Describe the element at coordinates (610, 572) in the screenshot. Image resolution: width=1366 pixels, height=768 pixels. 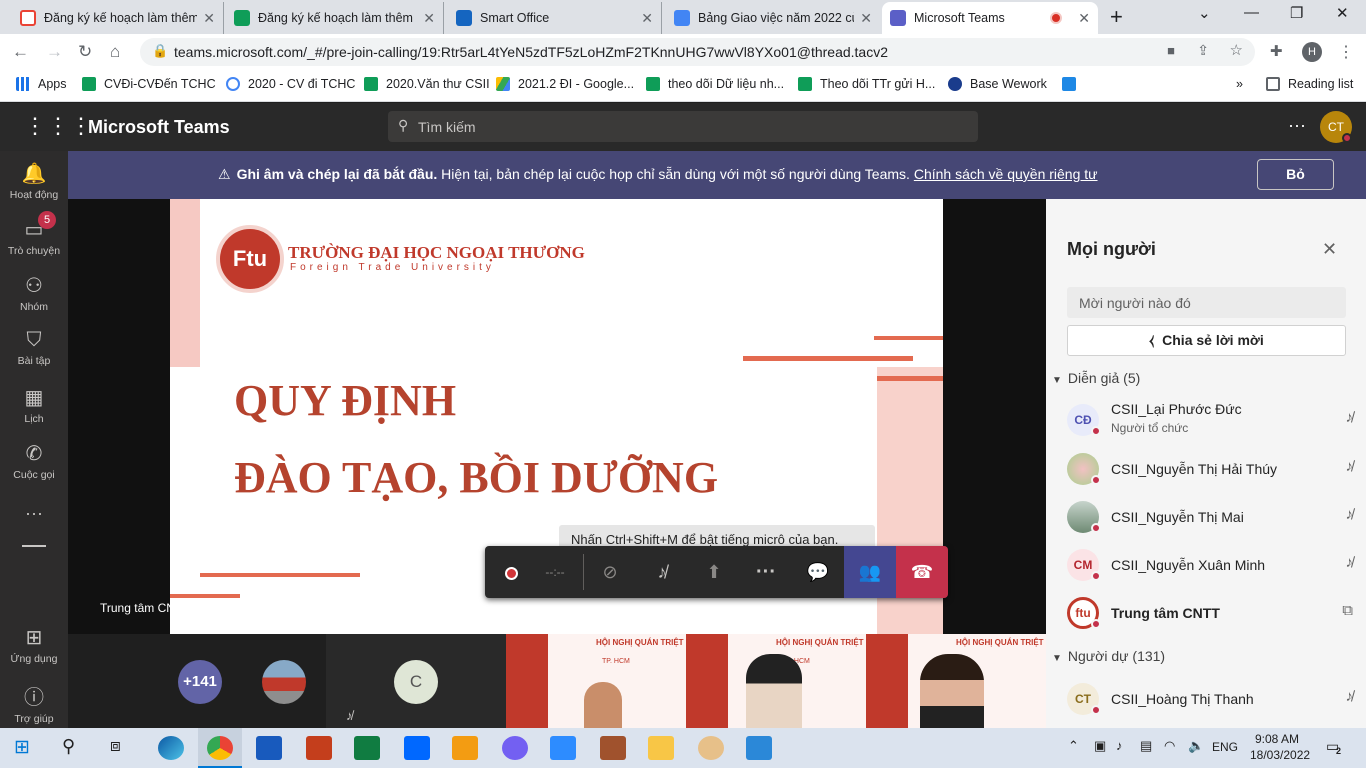
I see `camera-off-button: ⊘` at that location.